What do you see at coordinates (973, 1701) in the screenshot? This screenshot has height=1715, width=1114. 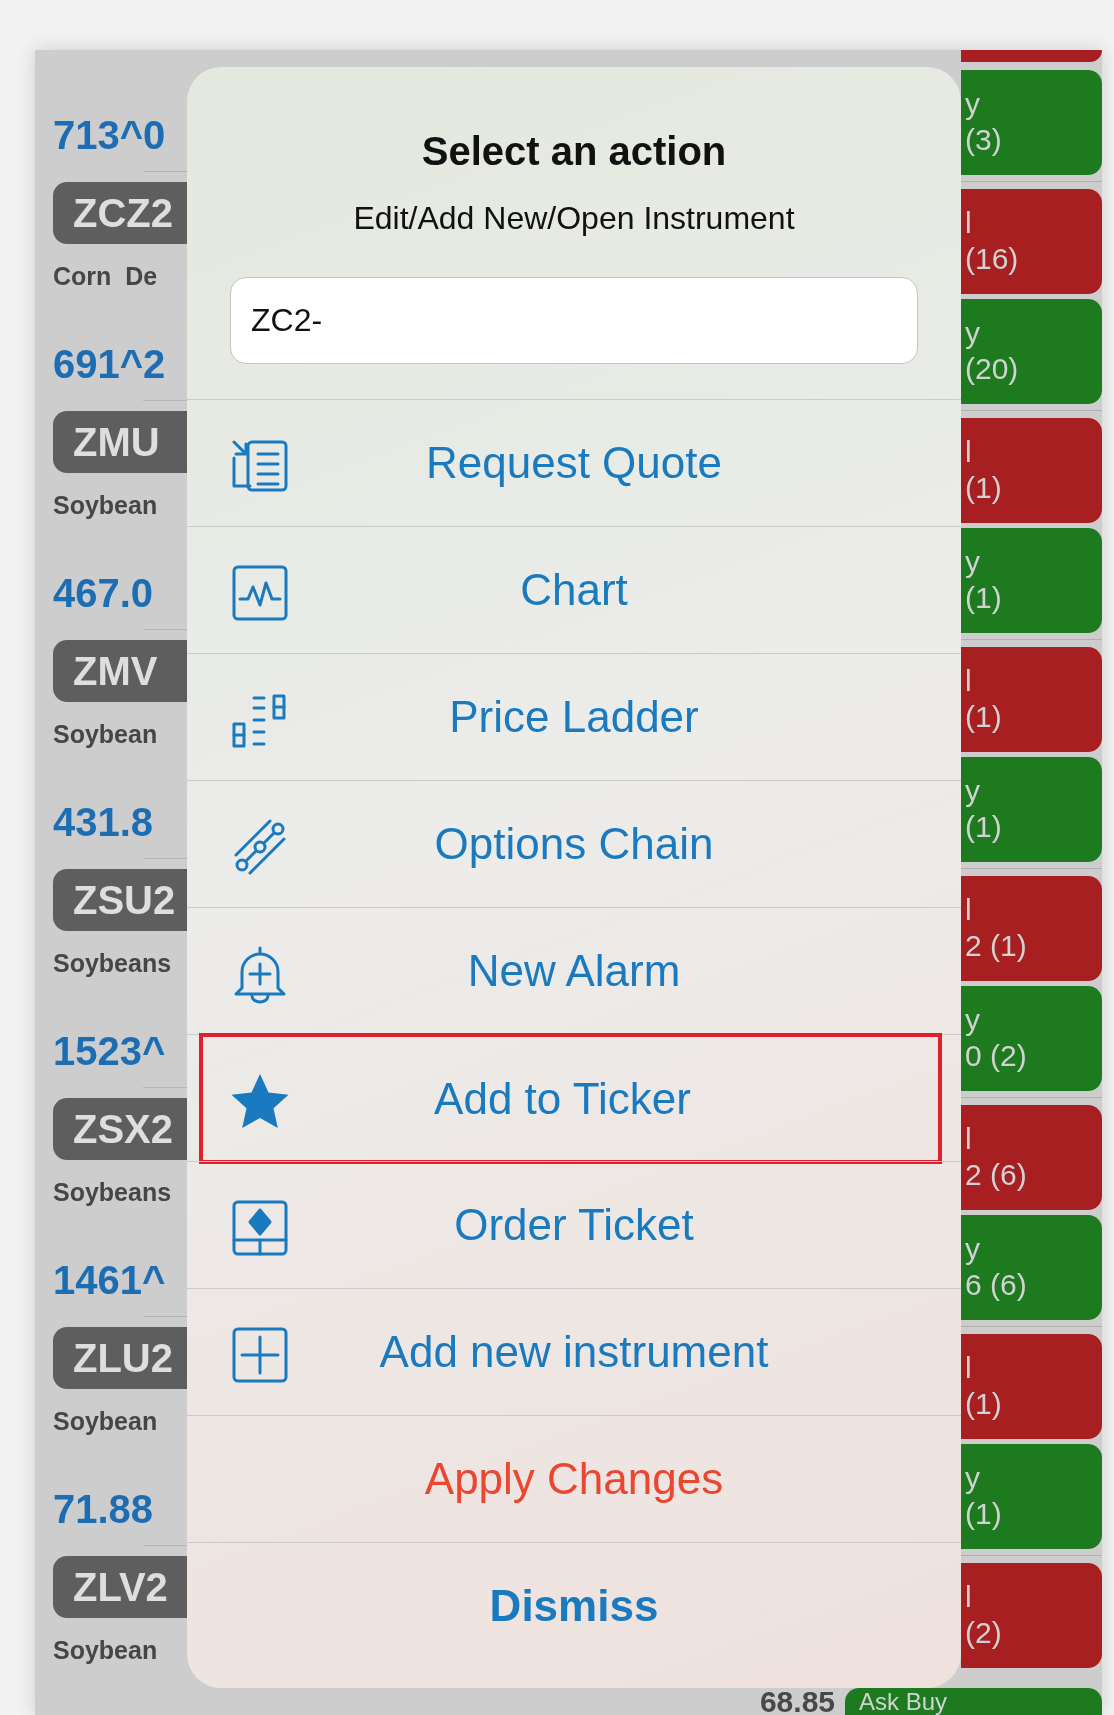 I see `ask-buy-button: Ask Buy` at bounding box center [973, 1701].